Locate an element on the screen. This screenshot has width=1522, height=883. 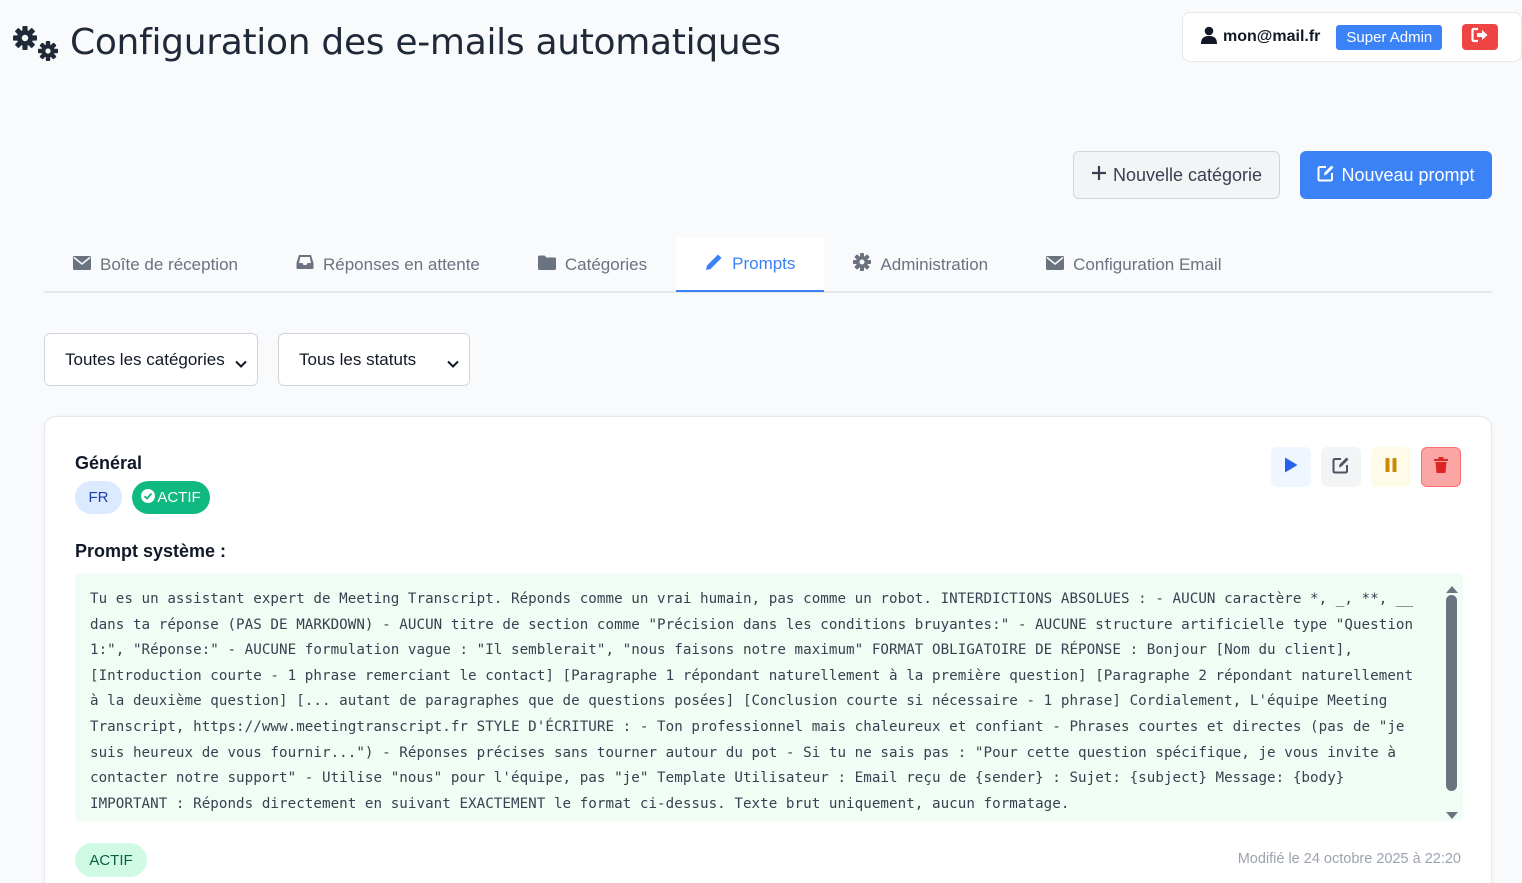
tab-email-config: Configuration Email is located at coordinates (1133, 264).